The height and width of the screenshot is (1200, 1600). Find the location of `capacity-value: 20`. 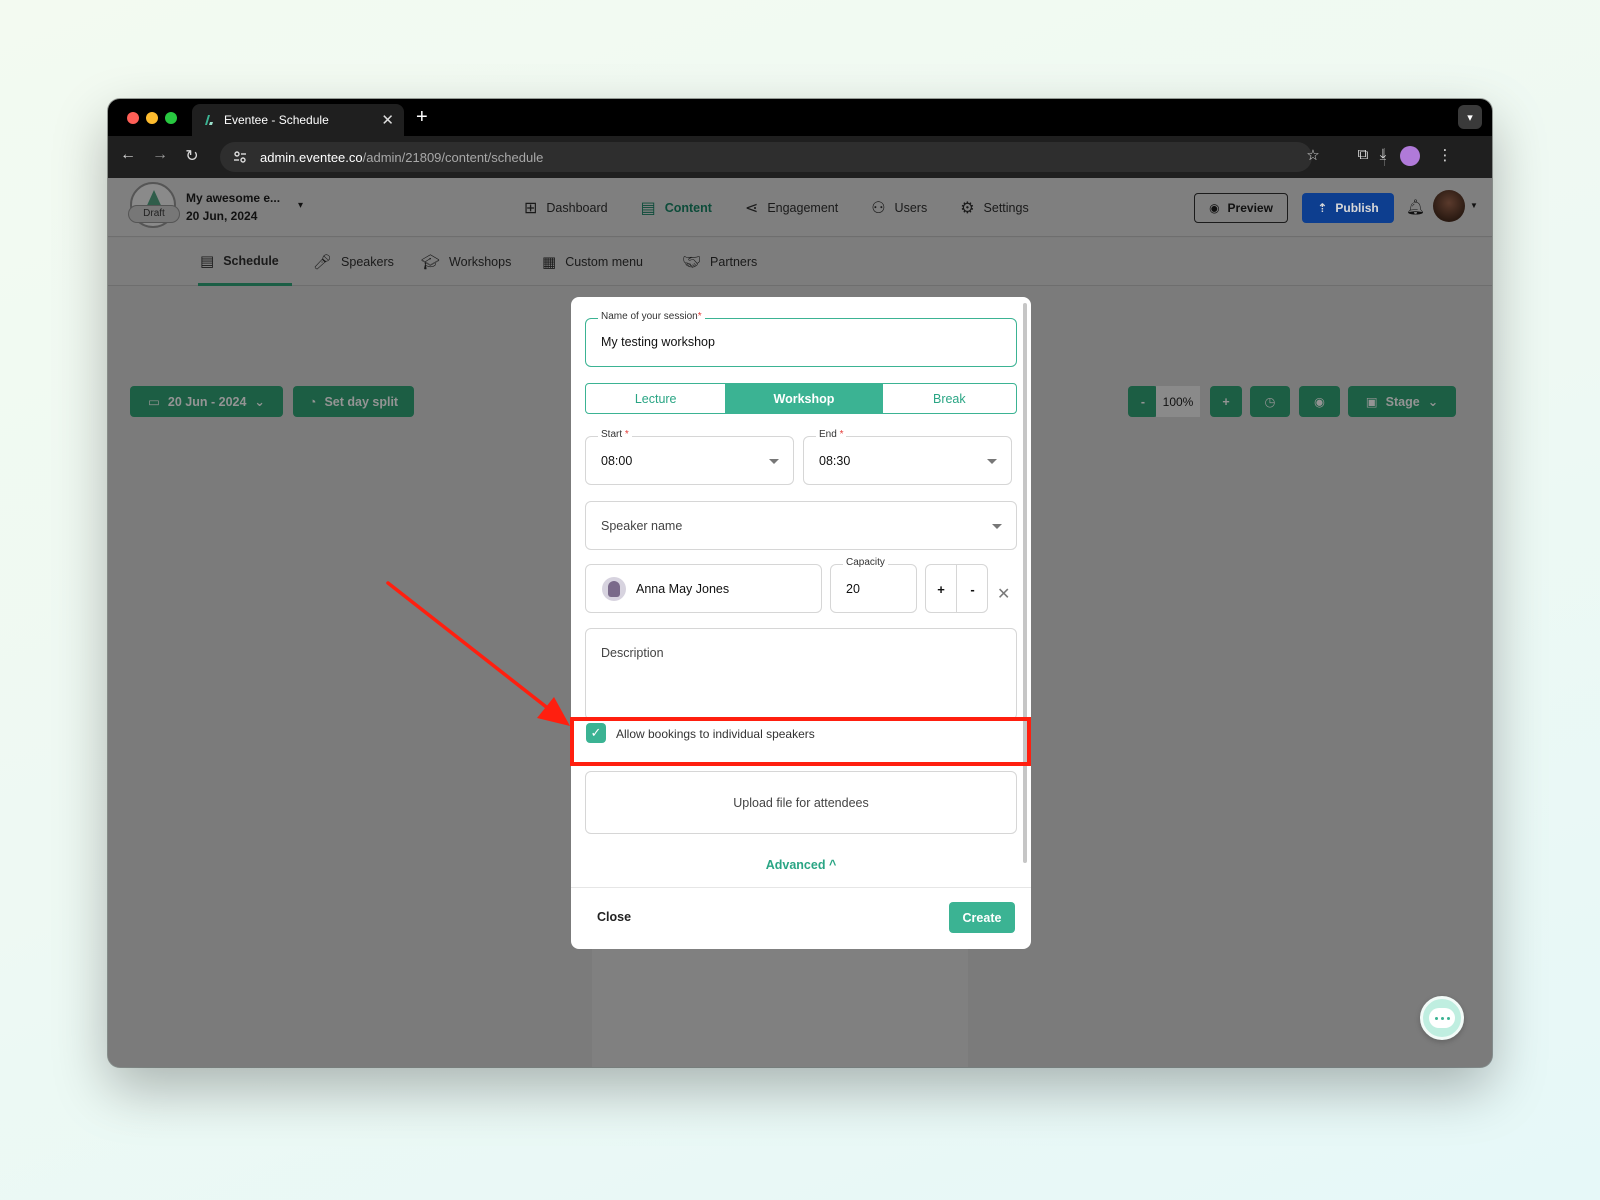

capacity-value: 20 is located at coordinates (853, 589).